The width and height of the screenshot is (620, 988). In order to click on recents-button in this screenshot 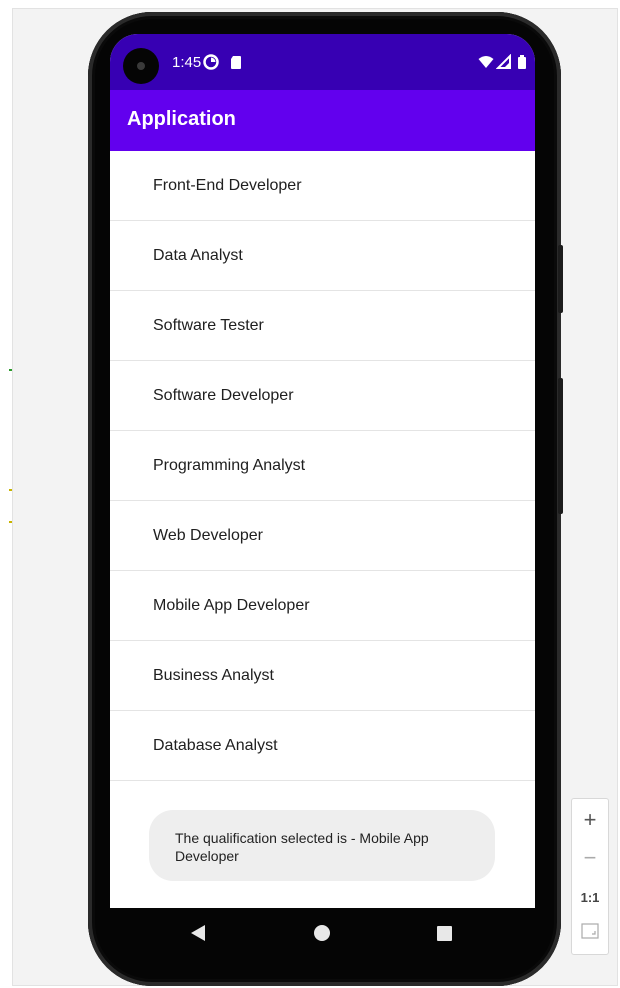, I will do `click(444, 933)`.